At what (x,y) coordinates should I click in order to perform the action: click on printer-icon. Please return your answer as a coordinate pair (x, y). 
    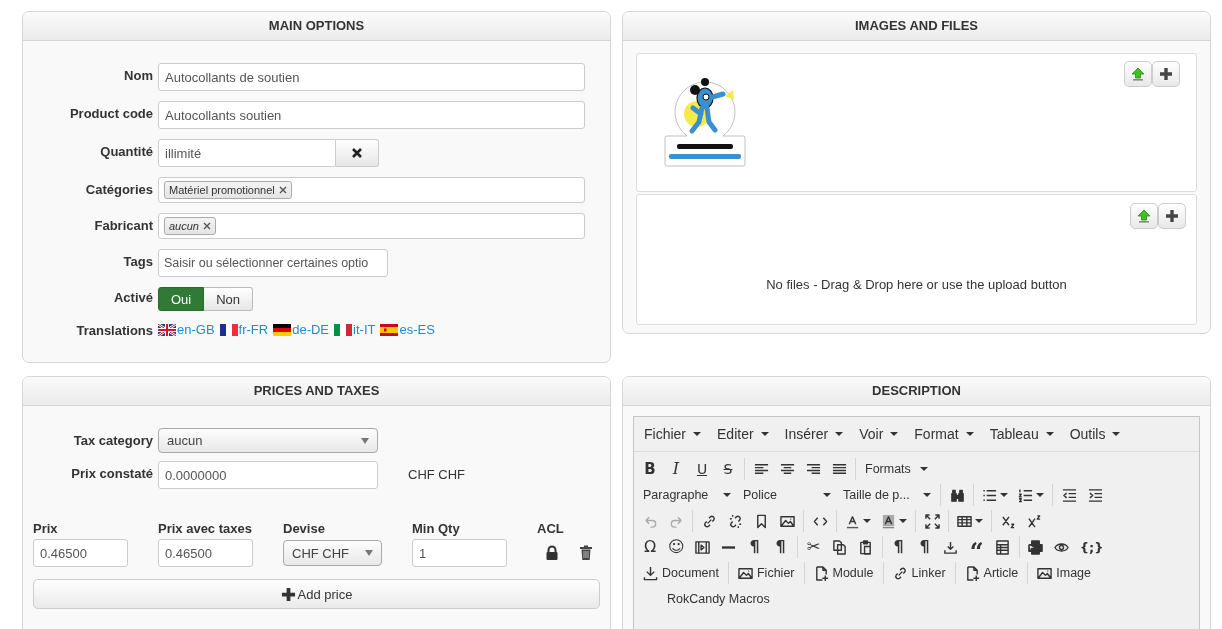
    Looking at the image, I should click on (1036, 547).